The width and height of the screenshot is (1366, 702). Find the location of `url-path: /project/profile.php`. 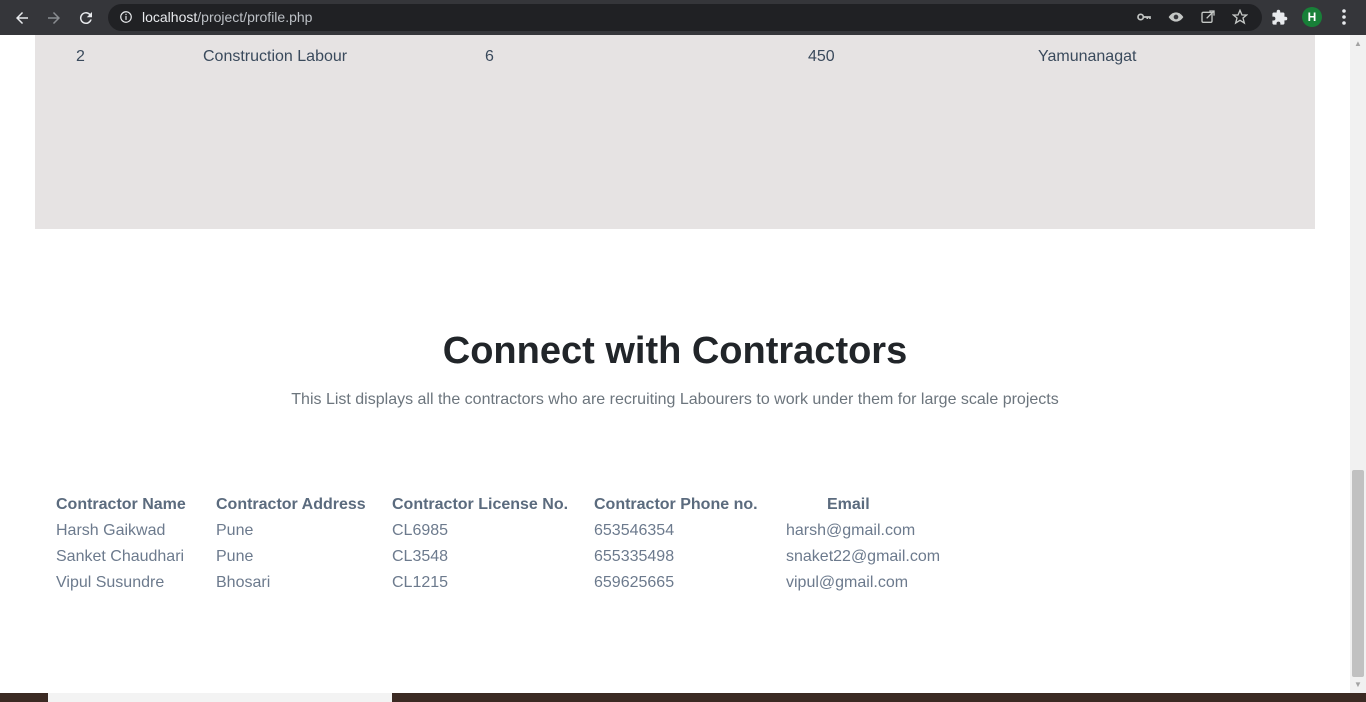

url-path: /project/profile.php is located at coordinates (255, 17).